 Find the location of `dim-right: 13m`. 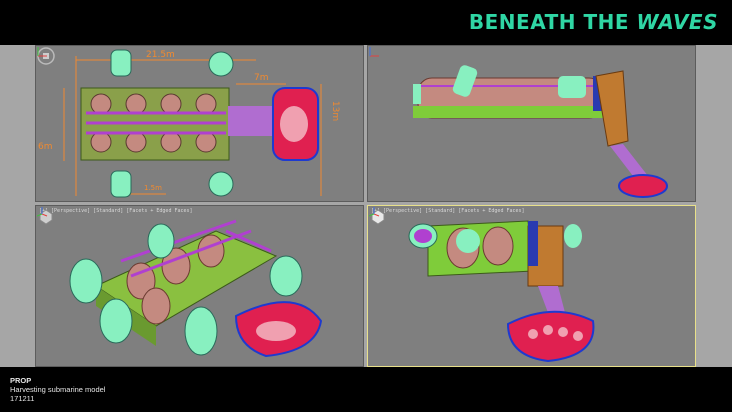

dim-right: 13m is located at coordinates (335, 111).